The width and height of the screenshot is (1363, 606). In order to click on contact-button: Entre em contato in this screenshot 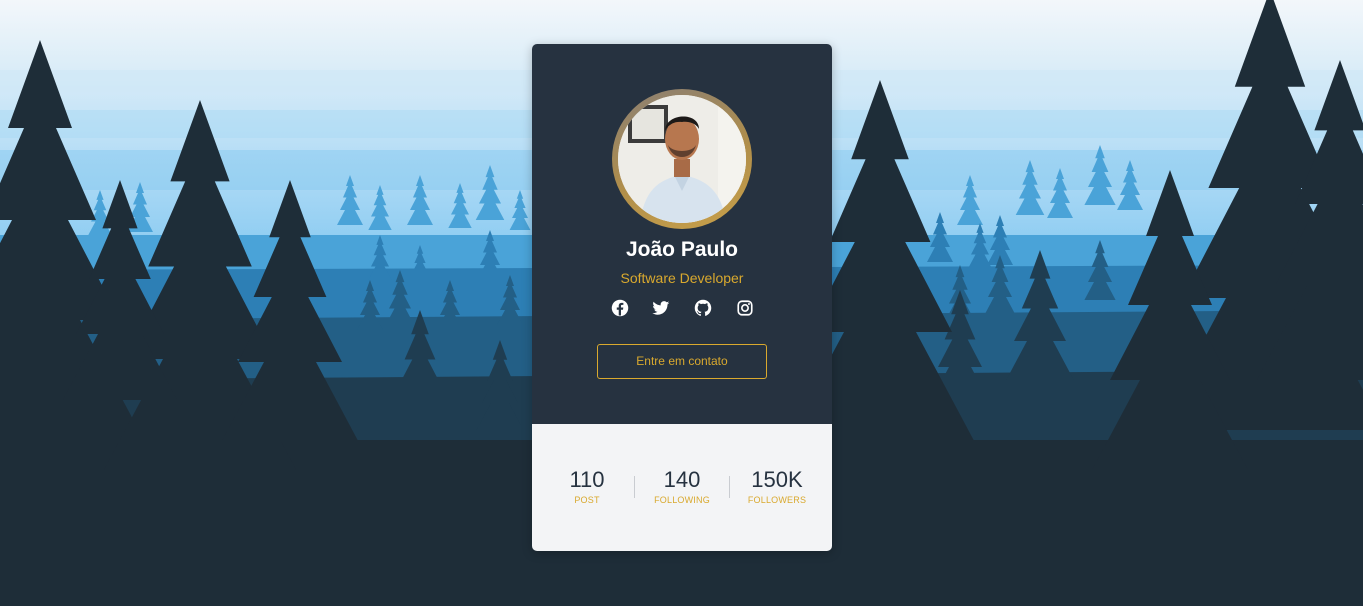, I will do `click(682, 361)`.